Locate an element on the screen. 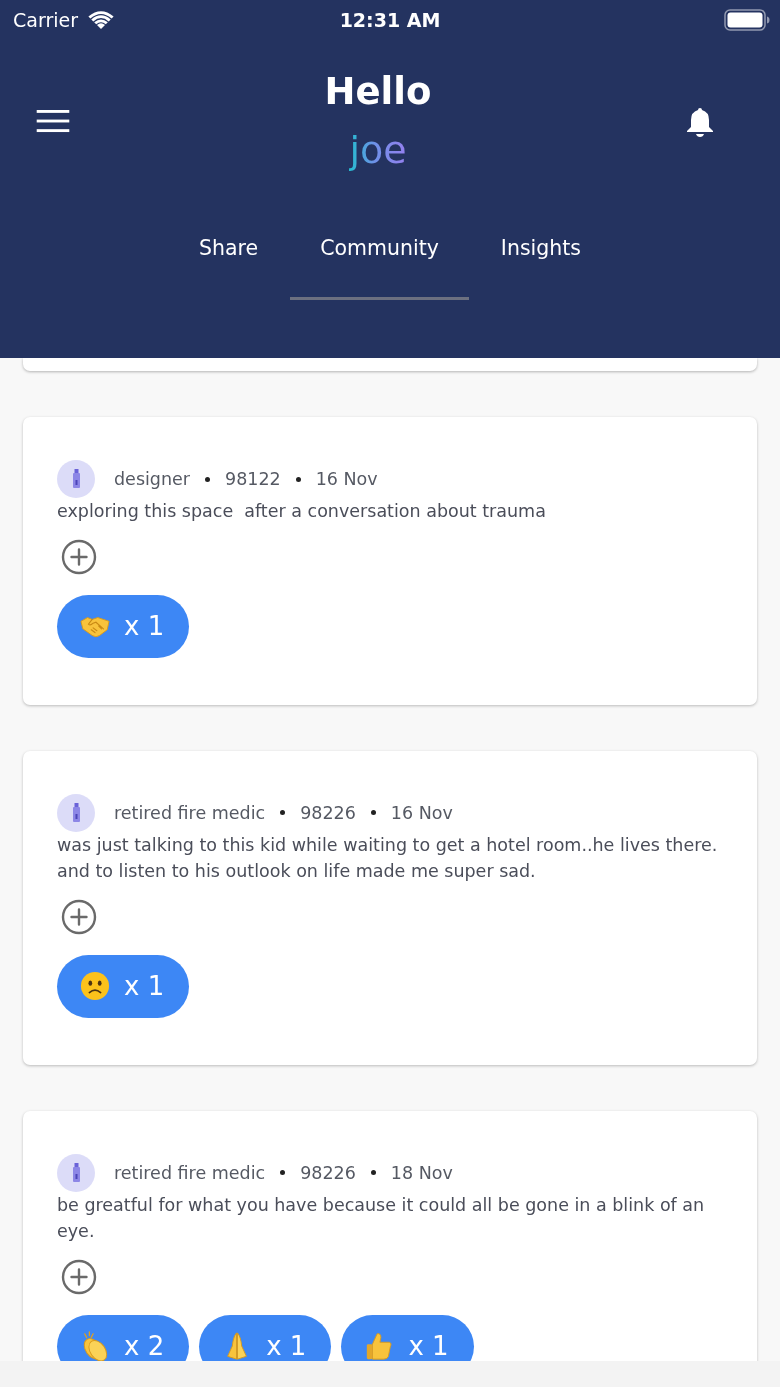 This screenshot has width=780, height=1387. author-name: designer is located at coordinates (152, 479).